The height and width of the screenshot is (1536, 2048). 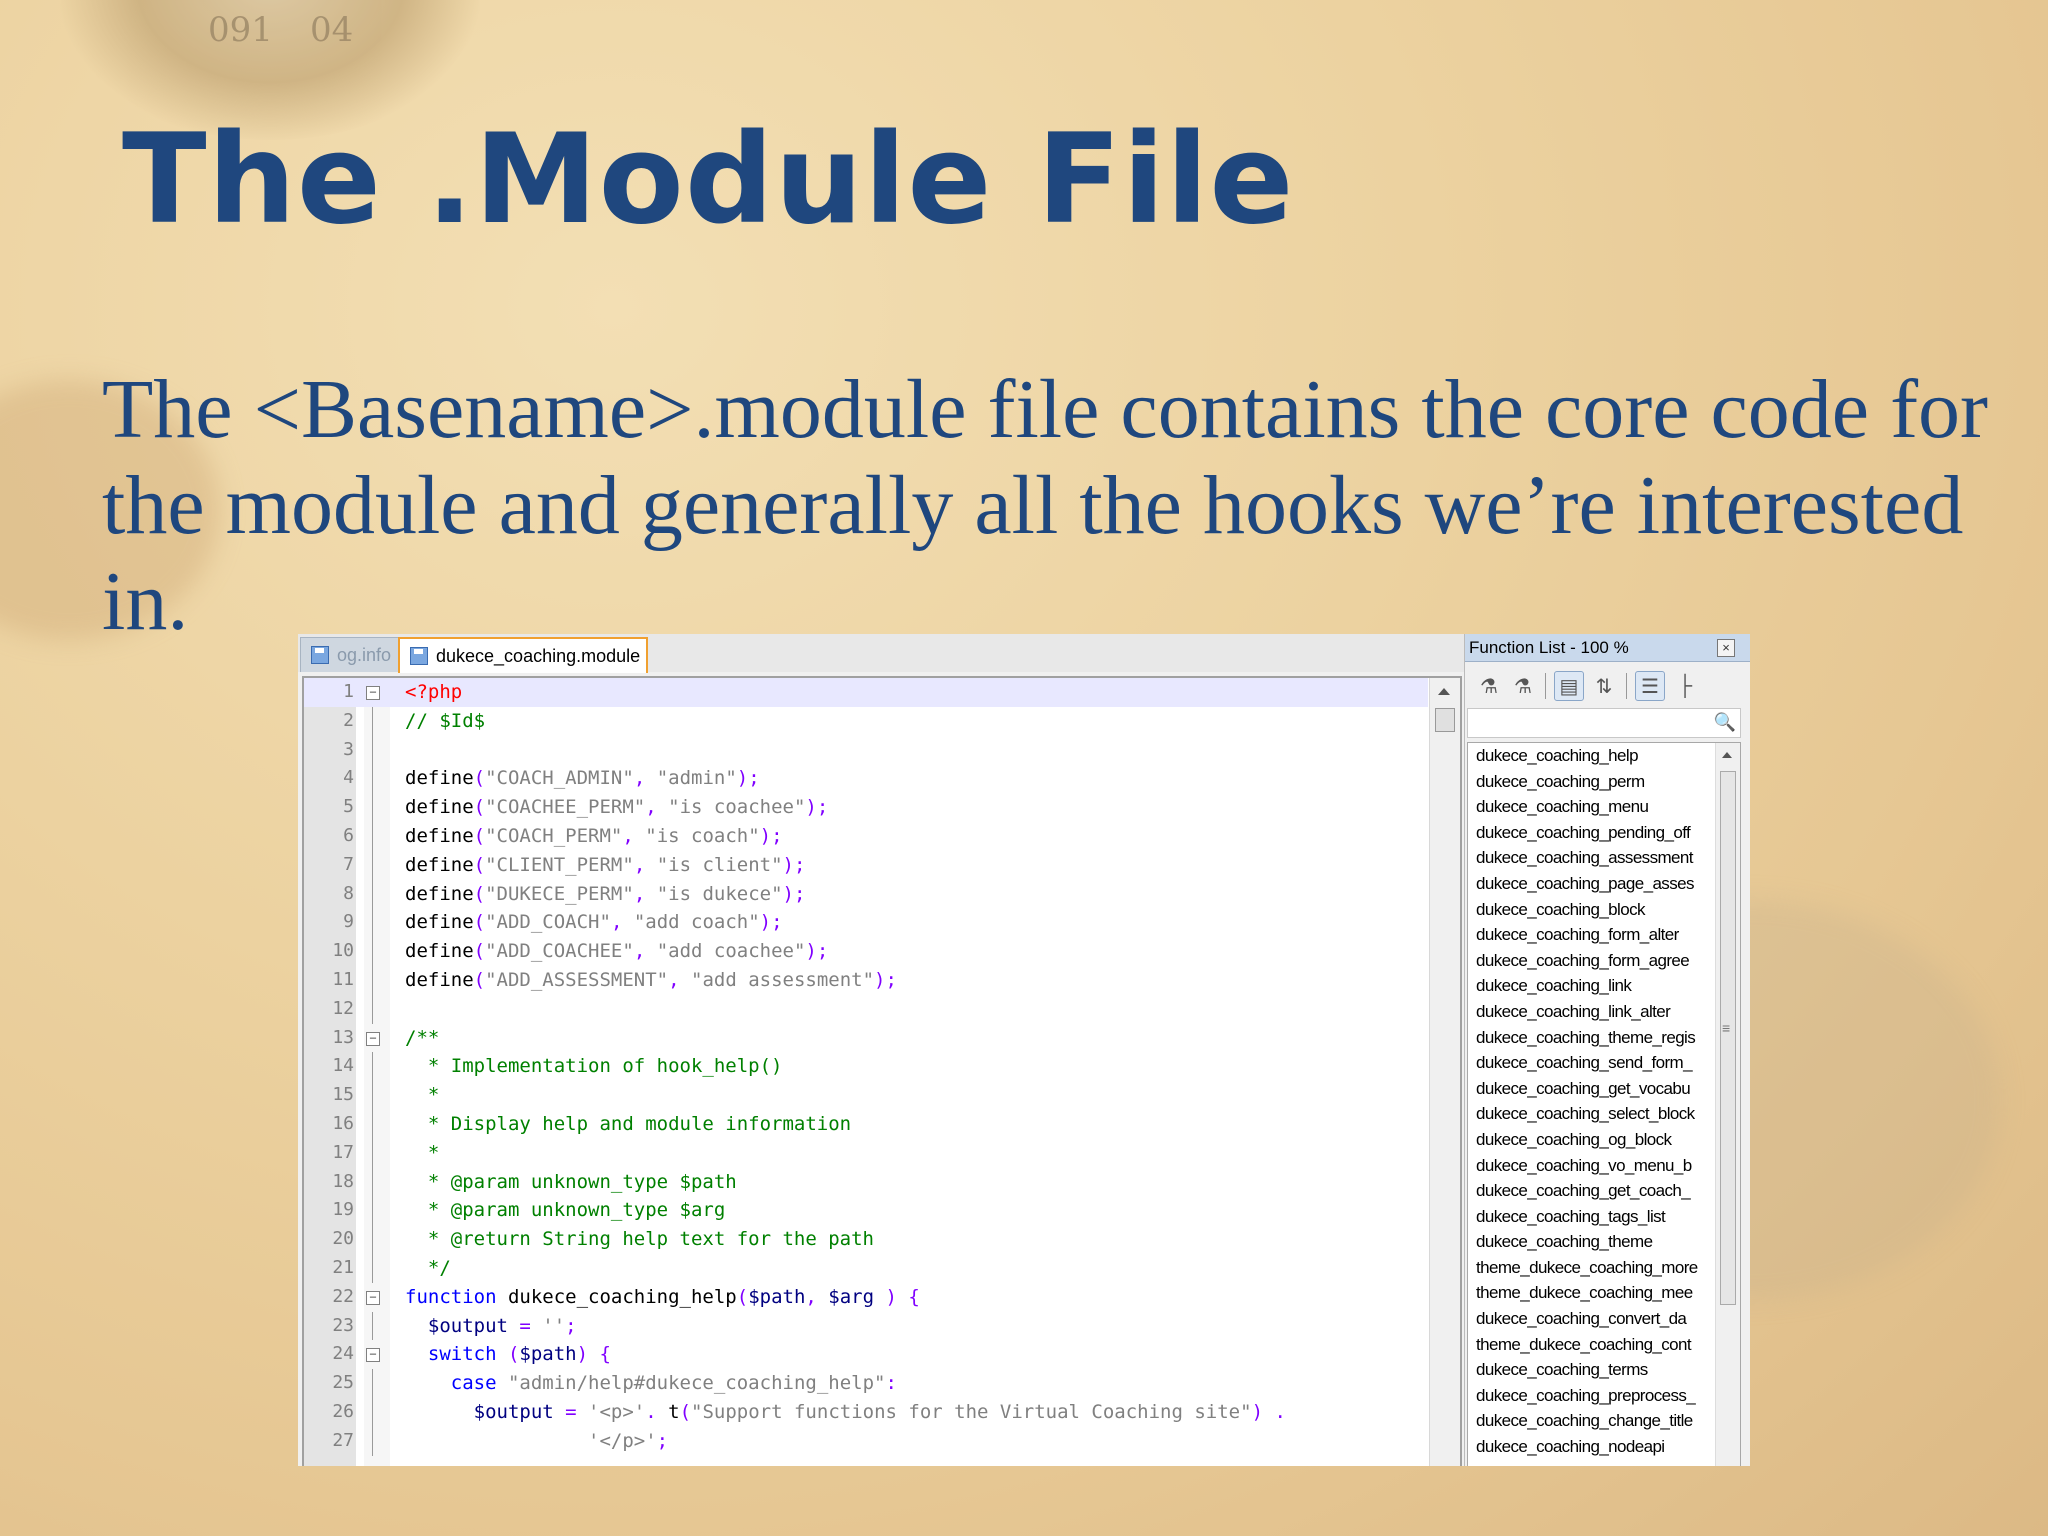 What do you see at coordinates (1725, 722) in the screenshot?
I see `search-icon: 🔍` at bounding box center [1725, 722].